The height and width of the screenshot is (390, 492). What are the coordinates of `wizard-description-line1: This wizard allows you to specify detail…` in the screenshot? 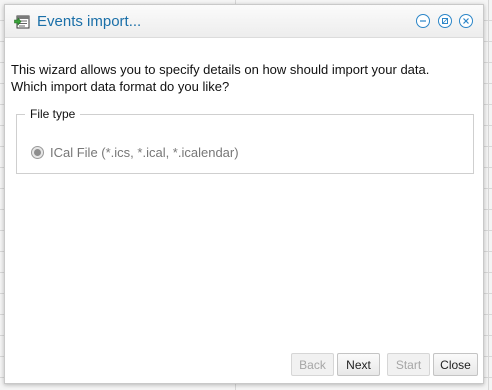 It's located at (220, 69).